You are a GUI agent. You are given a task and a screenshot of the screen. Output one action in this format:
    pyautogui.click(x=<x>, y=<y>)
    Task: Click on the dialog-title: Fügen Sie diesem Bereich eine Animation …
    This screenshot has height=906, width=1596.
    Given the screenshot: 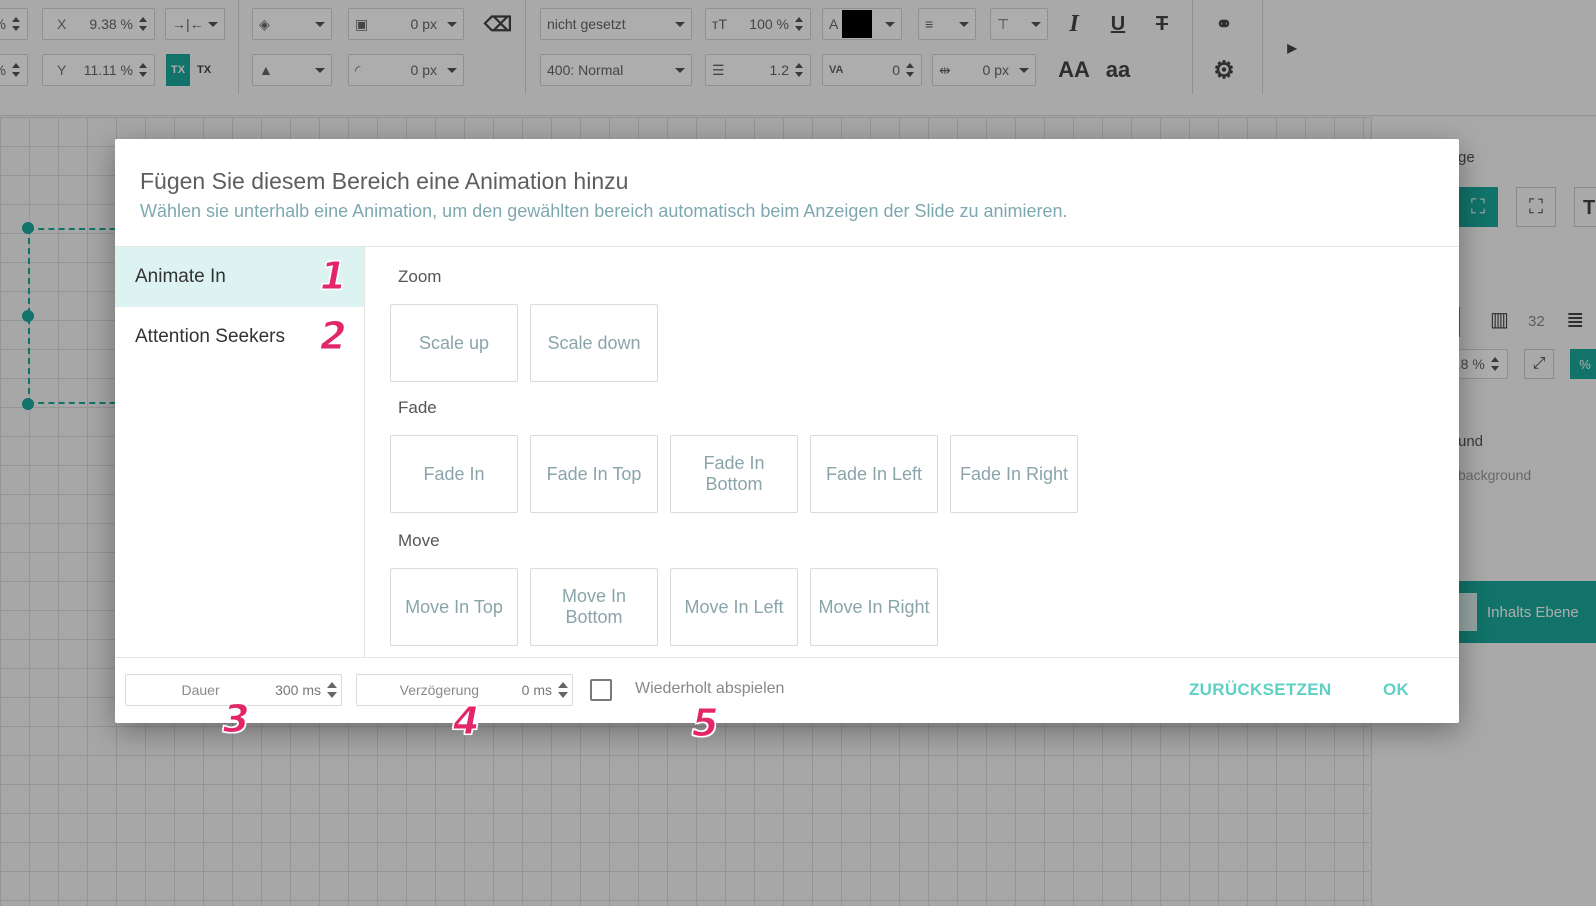 What is the action you would take?
    pyautogui.click(x=384, y=181)
    